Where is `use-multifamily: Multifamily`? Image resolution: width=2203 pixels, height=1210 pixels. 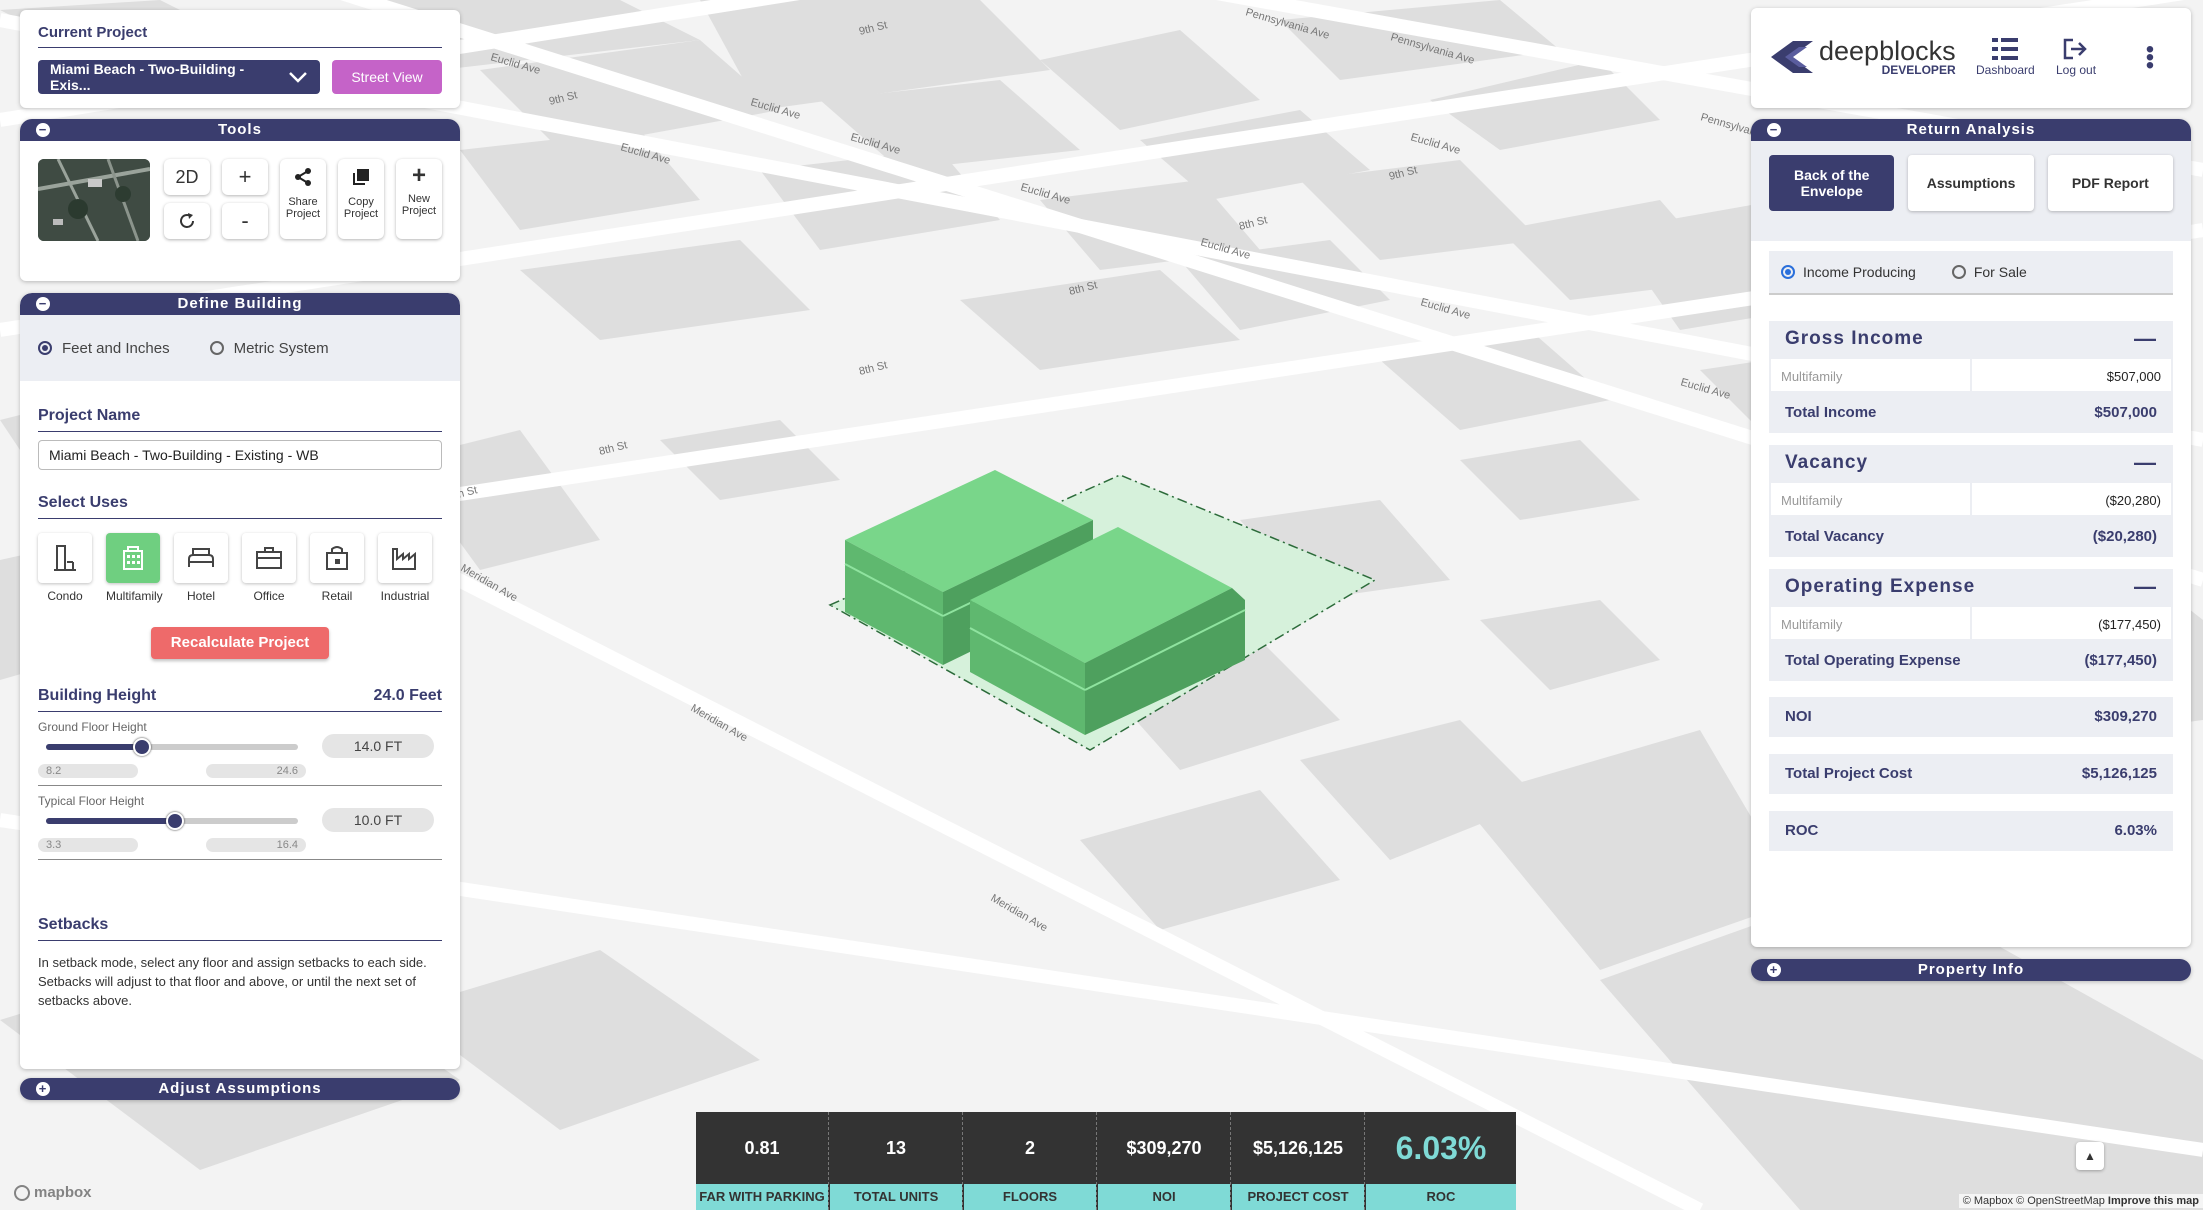 use-multifamily: Multifamily is located at coordinates (134, 568).